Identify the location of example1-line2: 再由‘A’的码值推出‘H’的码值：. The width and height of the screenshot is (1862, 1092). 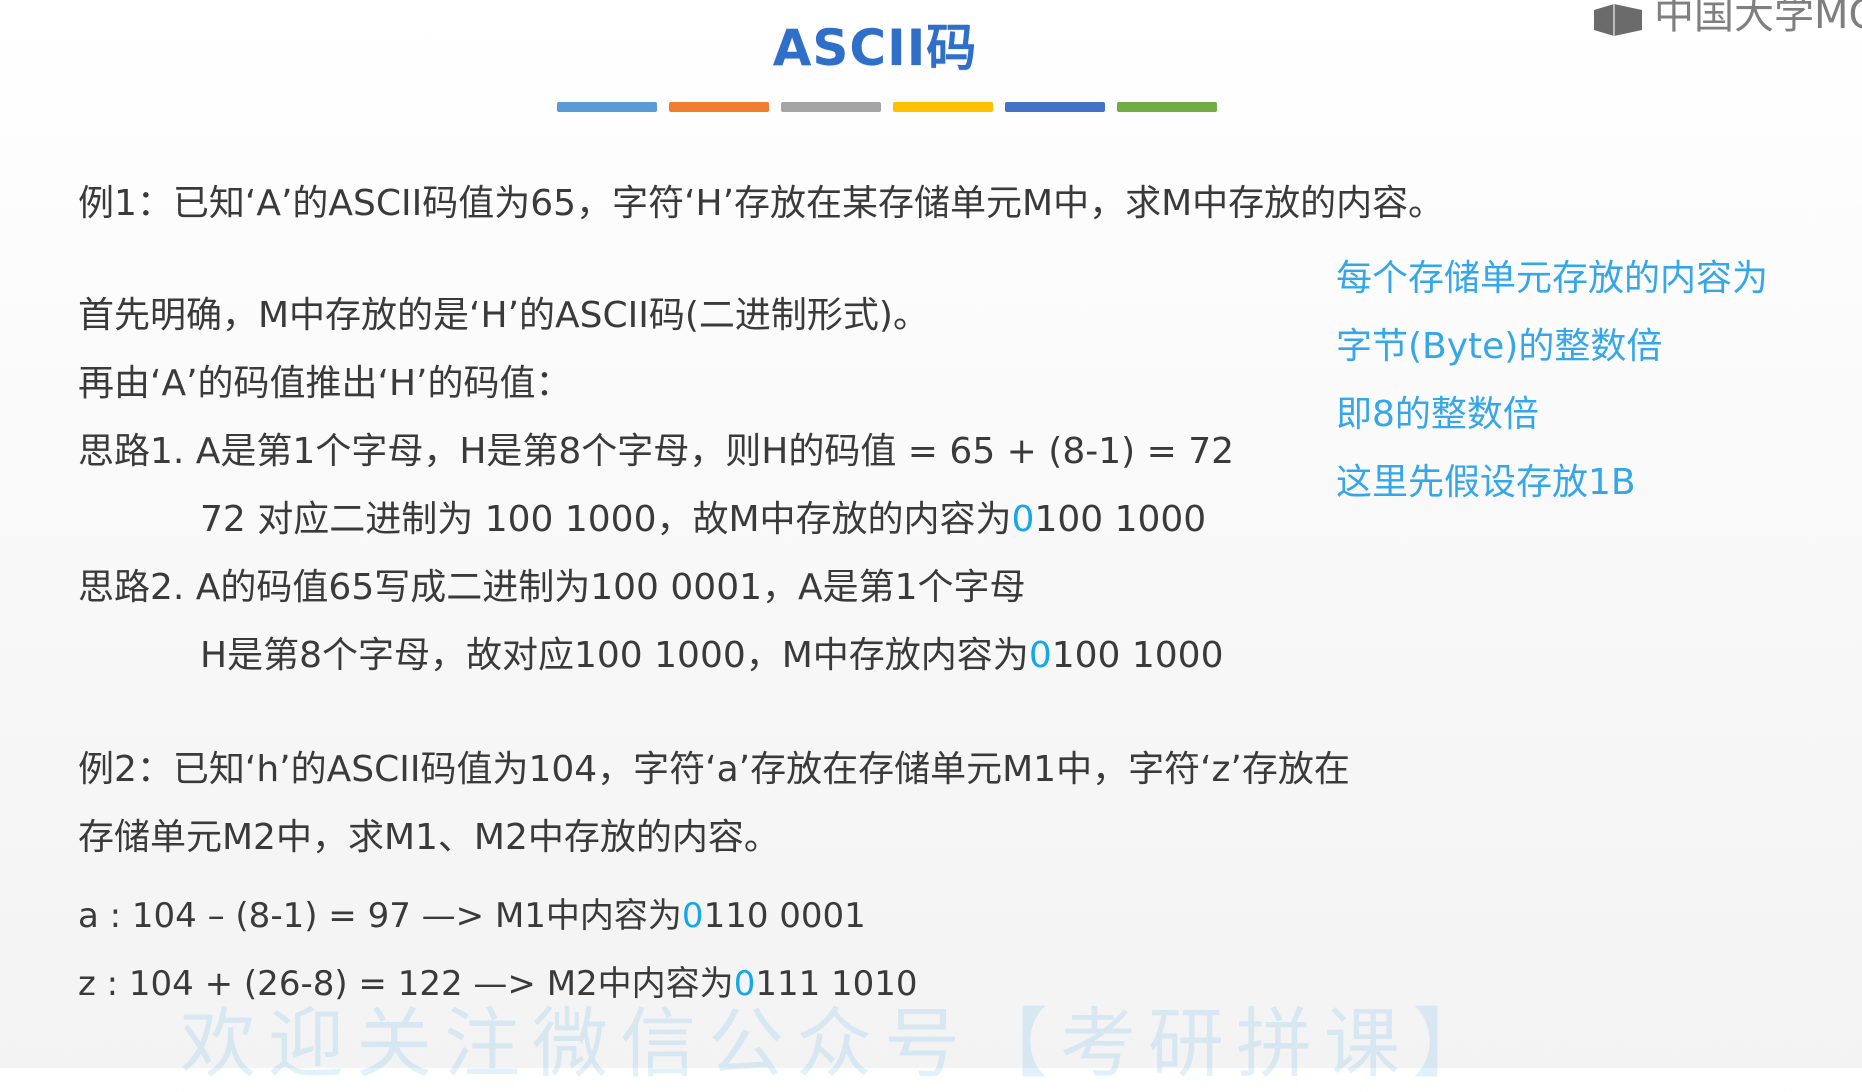
(325, 383).